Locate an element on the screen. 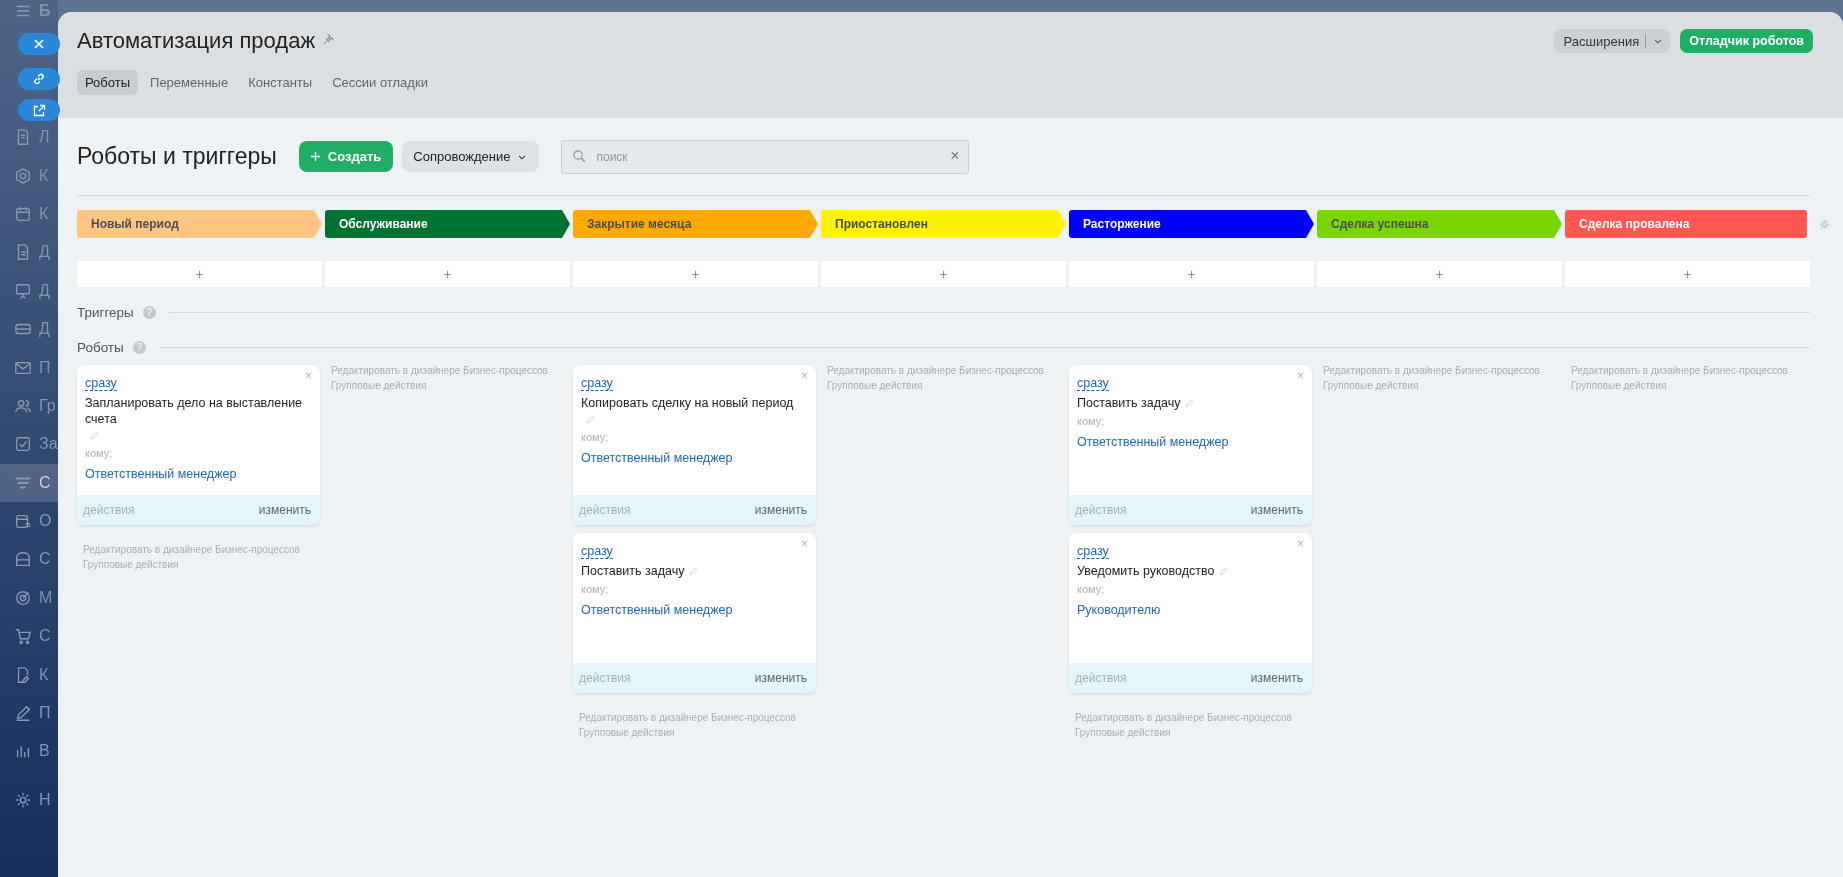 This screenshot has height=877, width=1843. tab: Константы is located at coordinates (280, 82).